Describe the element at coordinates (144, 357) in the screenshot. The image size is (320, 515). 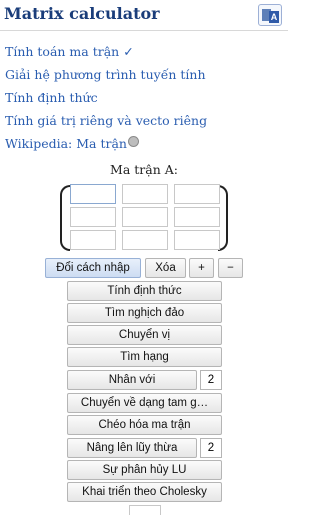
I see `rank-button: Tìm hạng` at that location.